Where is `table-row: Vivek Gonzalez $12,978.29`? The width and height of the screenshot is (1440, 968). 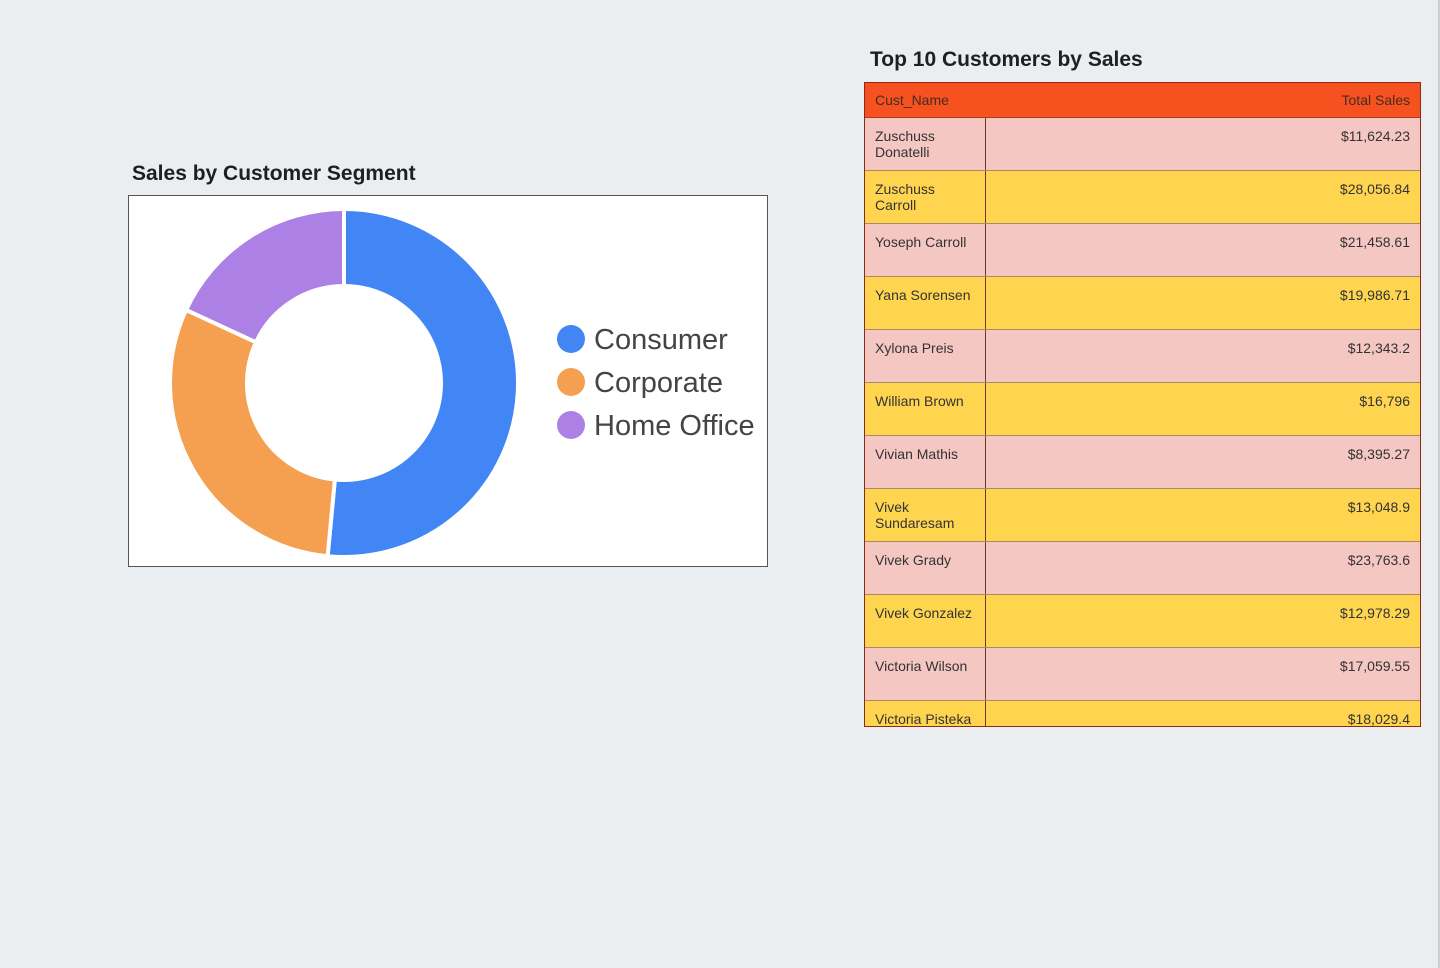 table-row: Vivek Gonzalez $12,978.29 is located at coordinates (1142, 621).